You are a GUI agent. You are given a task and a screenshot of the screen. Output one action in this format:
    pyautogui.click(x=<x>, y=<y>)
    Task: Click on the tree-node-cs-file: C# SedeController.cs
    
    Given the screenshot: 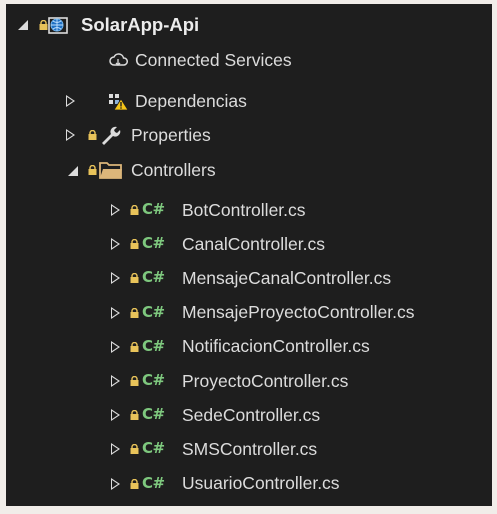 What is the action you would take?
    pyautogui.click(x=249, y=415)
    